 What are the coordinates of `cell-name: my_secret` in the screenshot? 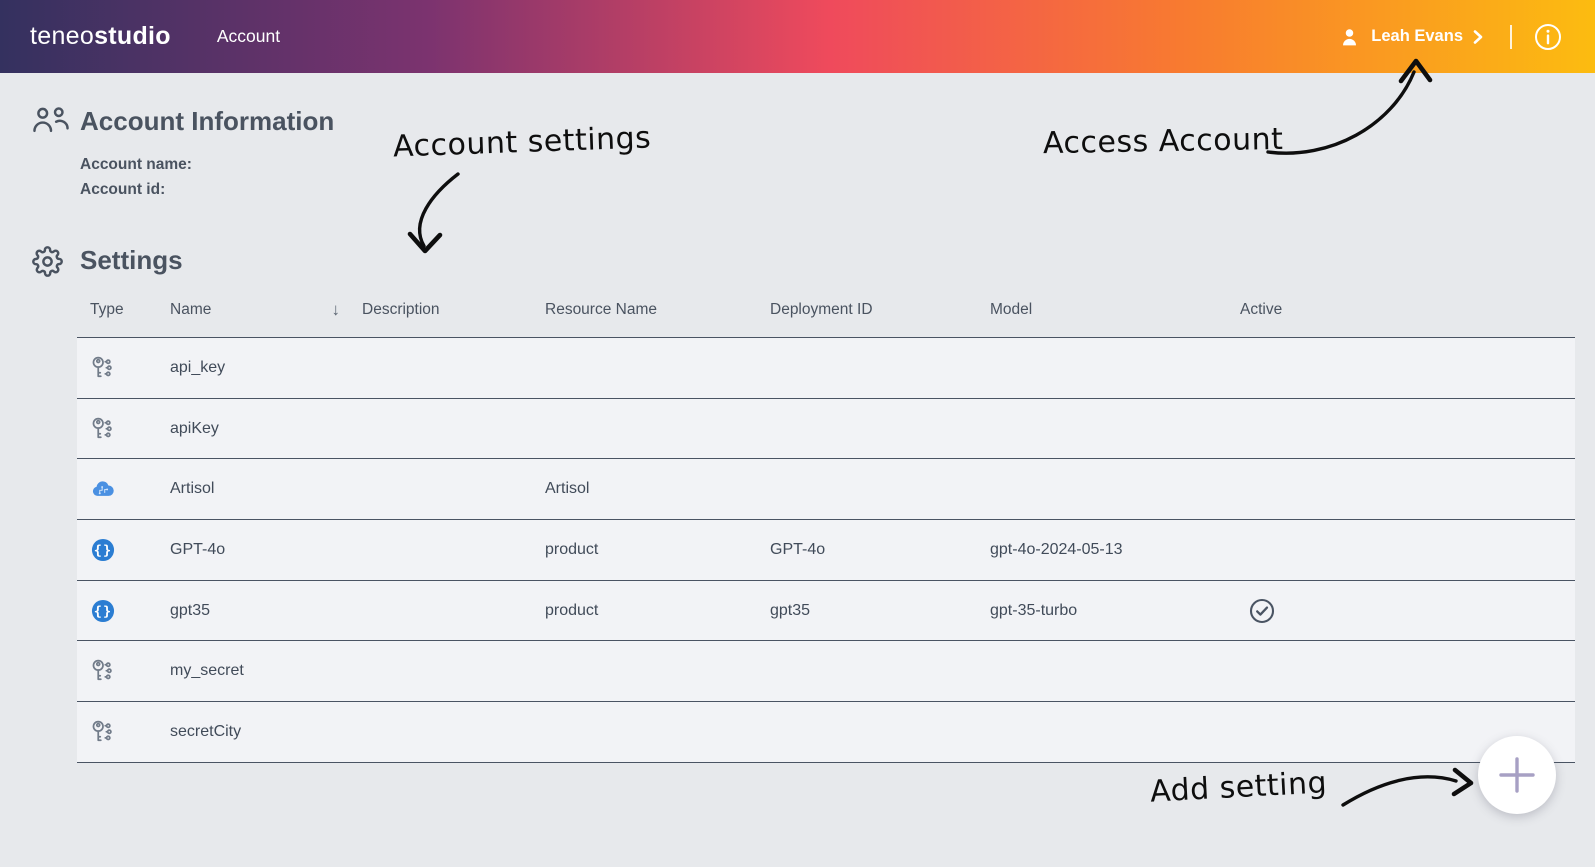 It's located at (207, 671).